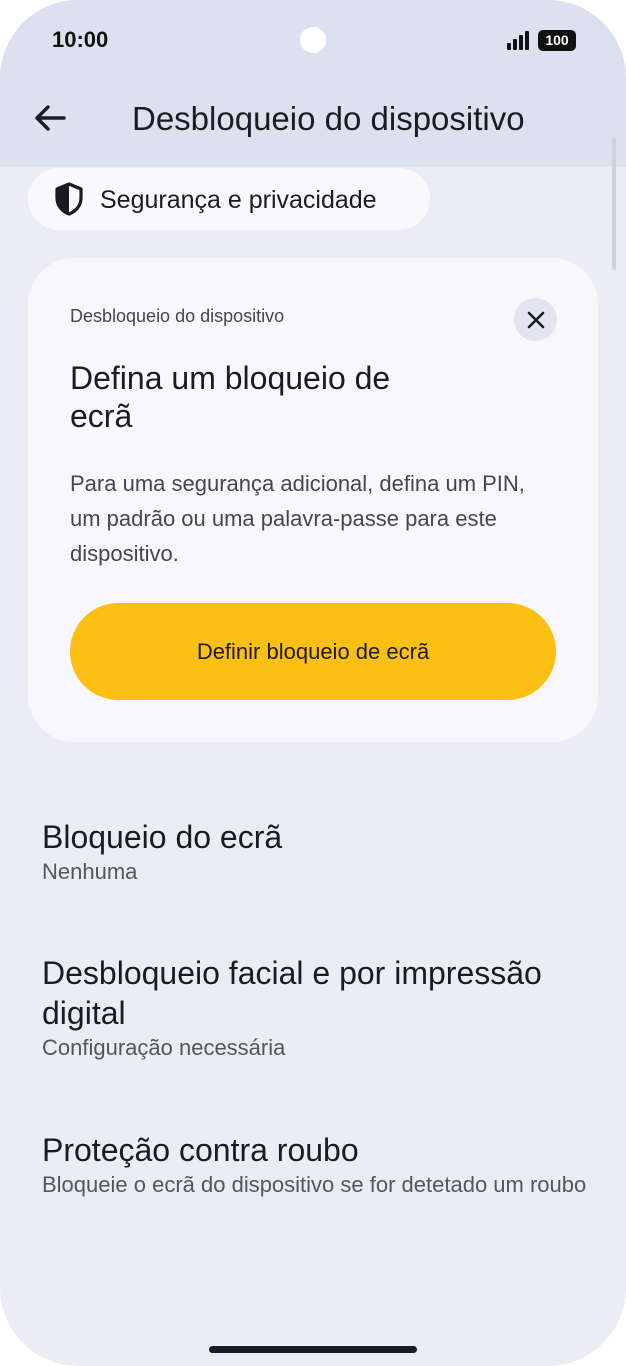  I want to click on shield-icon, so click(69, 199).